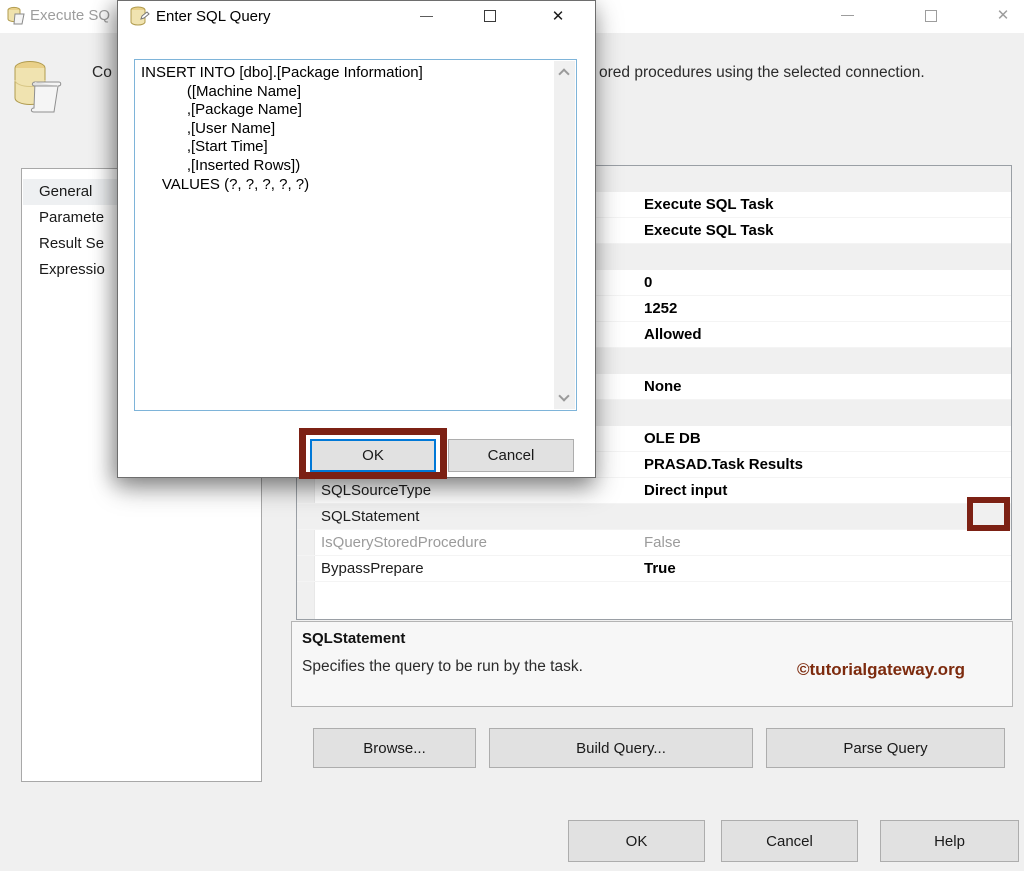 The height and width of the screenshot is (871, 1024). I want to click on scroll-up-icon, so click(564, 74).